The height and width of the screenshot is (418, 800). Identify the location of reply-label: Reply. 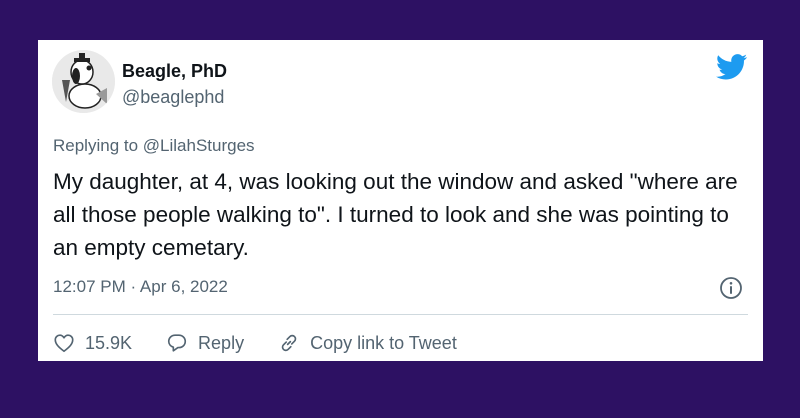
(221, 342).